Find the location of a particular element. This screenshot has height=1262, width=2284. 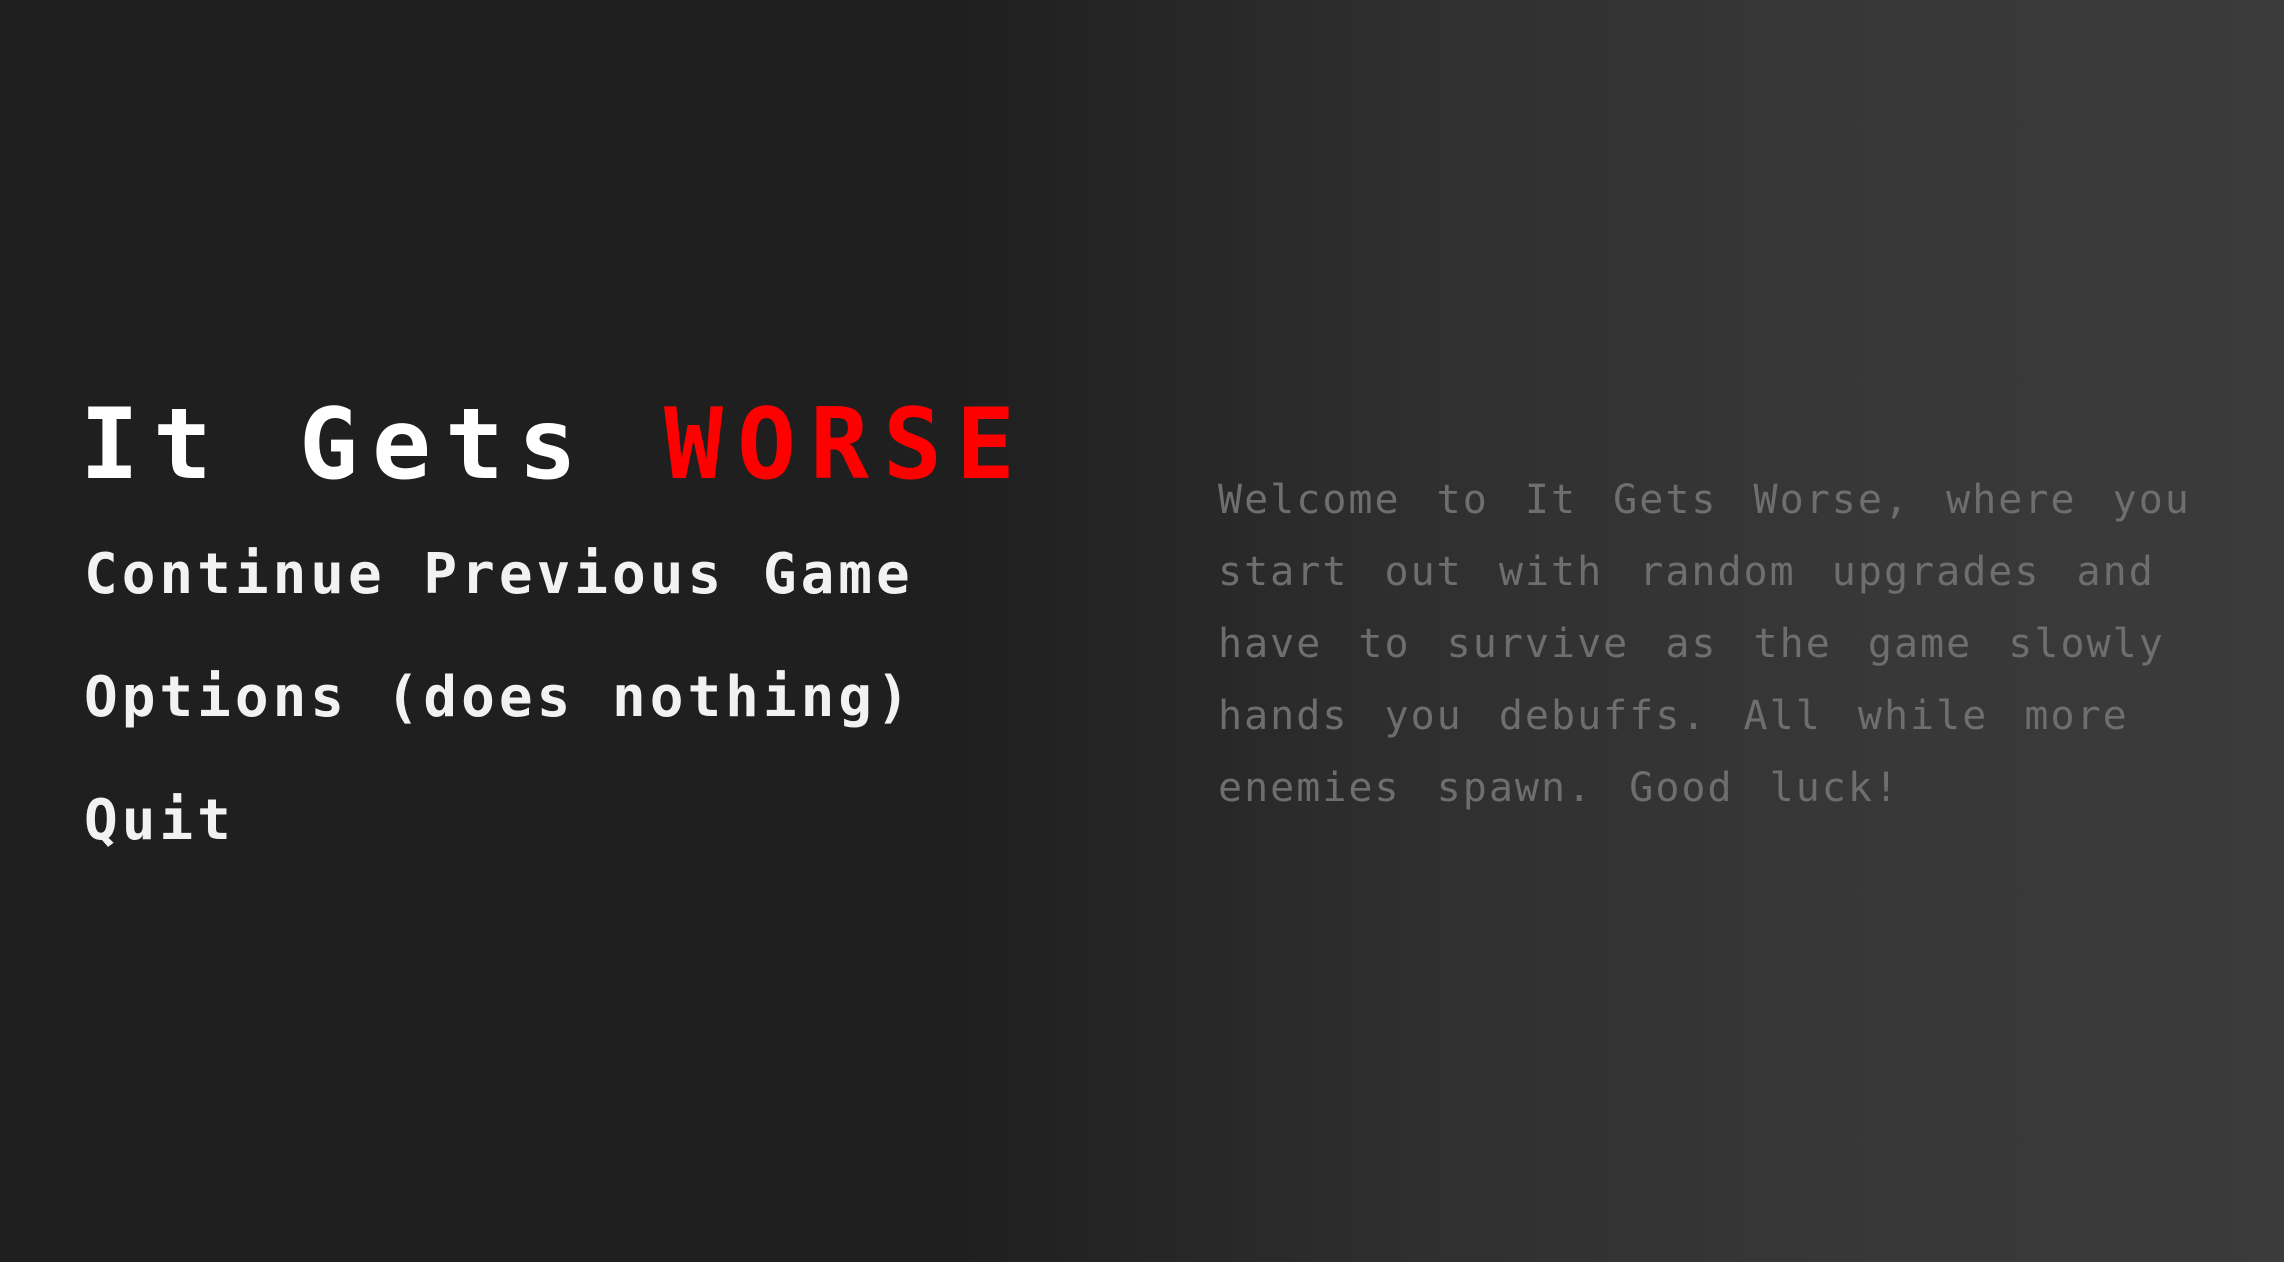

game-title-accent: WORSE is located at coordinates (847, 445).